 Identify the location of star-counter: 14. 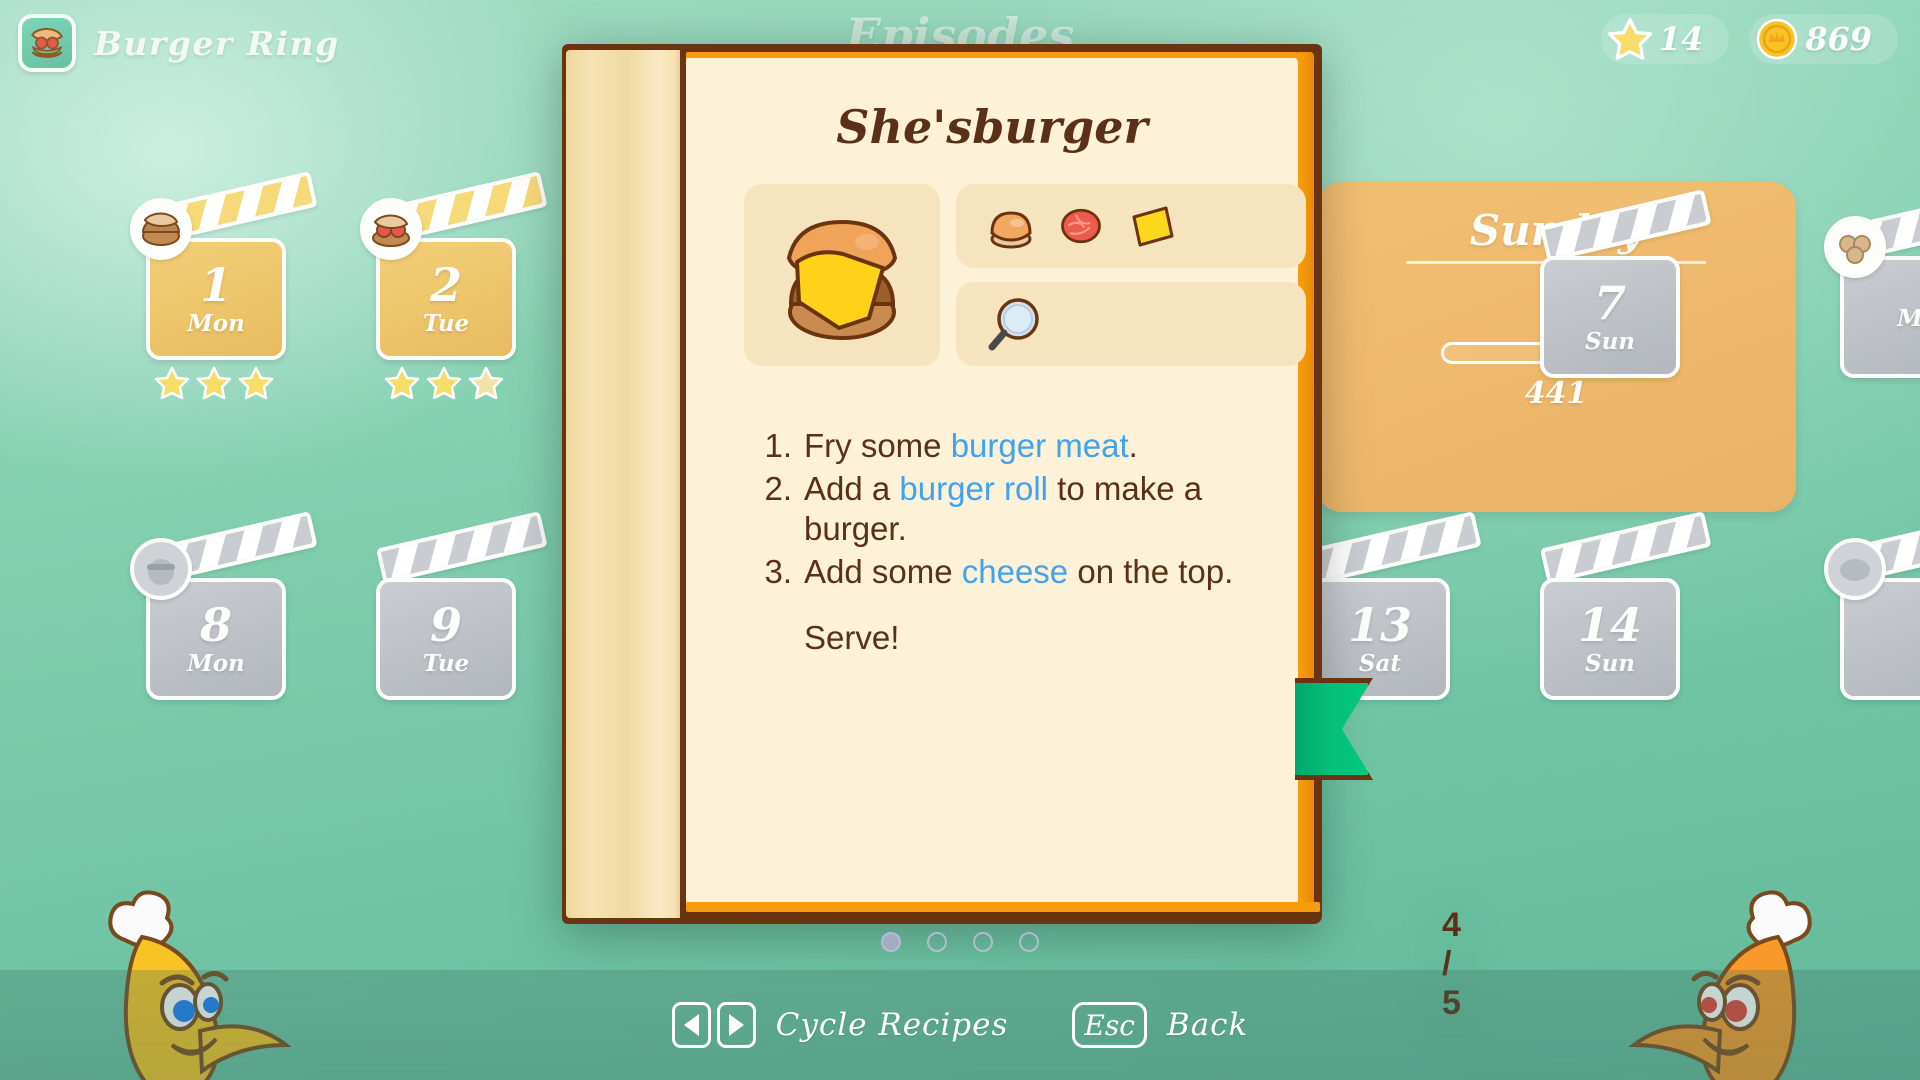
(1665, 39).